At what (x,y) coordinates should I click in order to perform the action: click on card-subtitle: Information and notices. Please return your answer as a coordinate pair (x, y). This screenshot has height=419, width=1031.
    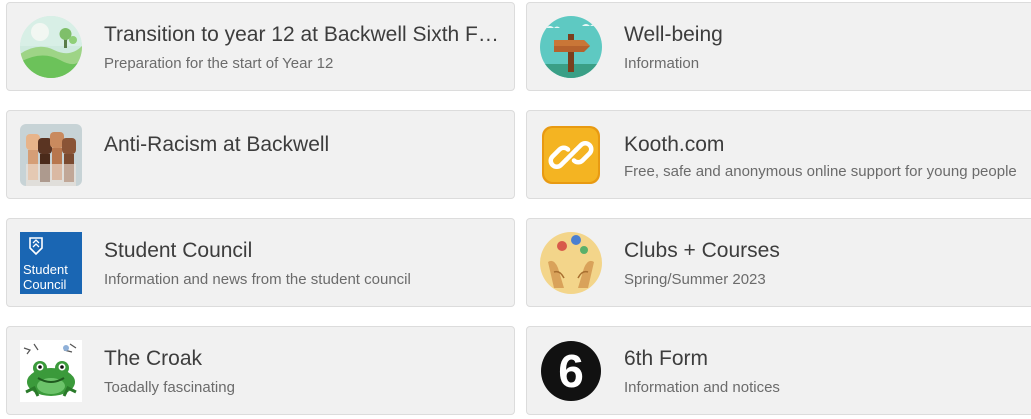
    Looking at the image, I should click on (702, 387).